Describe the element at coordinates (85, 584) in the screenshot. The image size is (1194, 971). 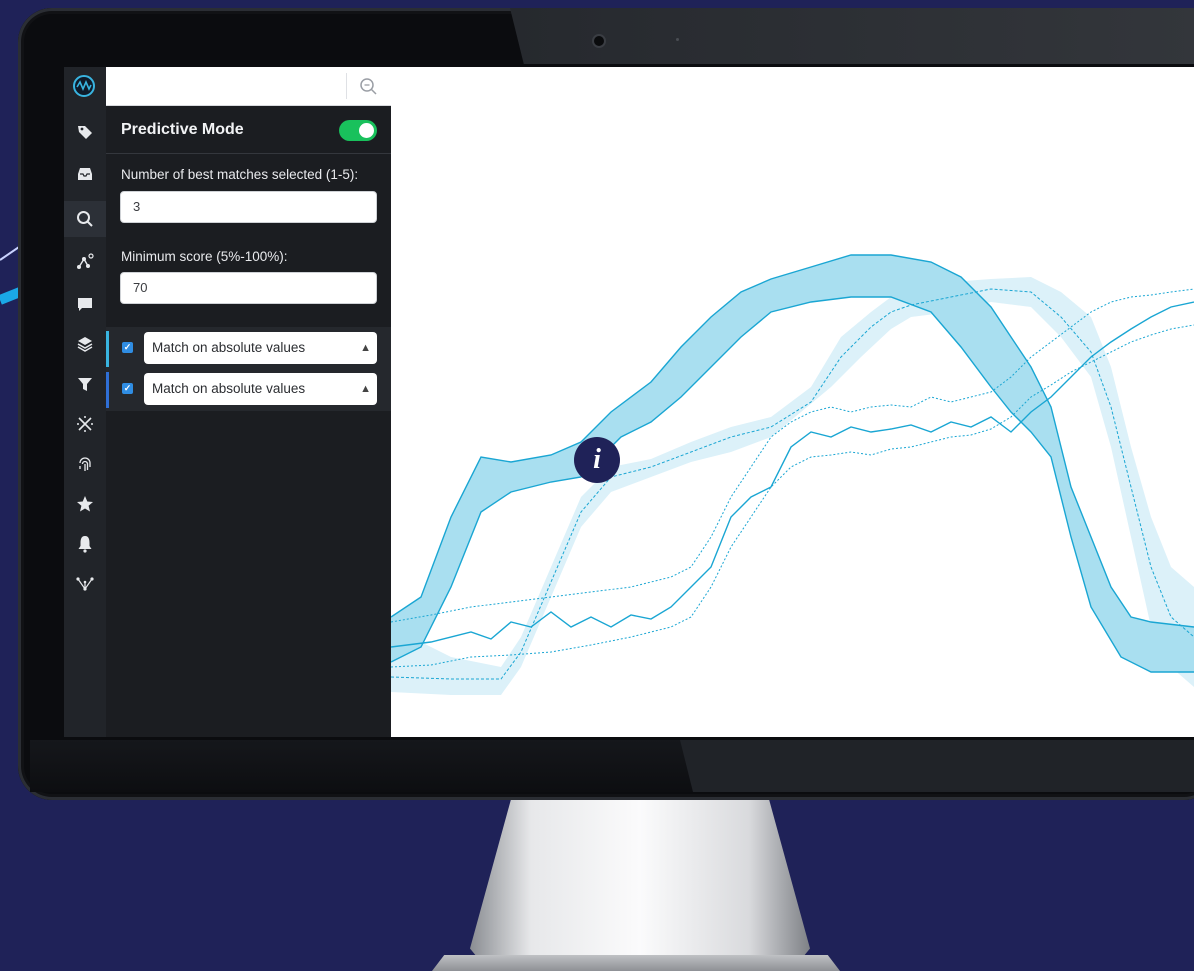
I see `network-icon` at that location.